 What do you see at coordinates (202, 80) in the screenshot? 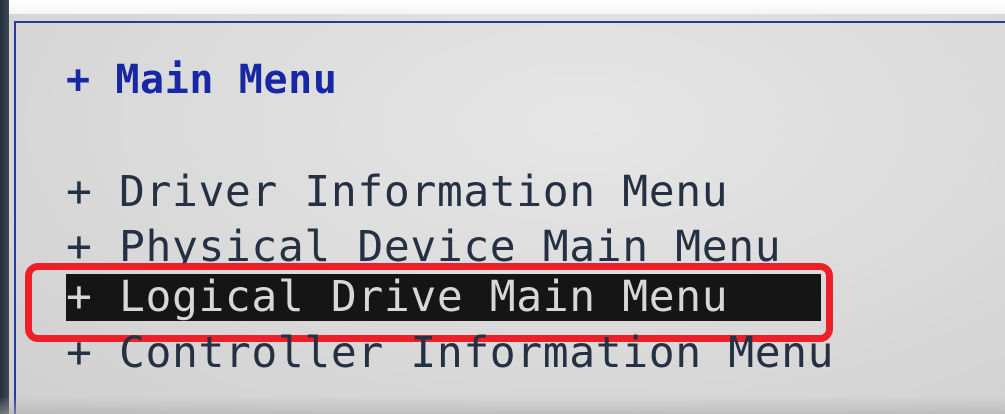
I see `main-menu-title: + Main Menu` at bounding box center [202, 80].